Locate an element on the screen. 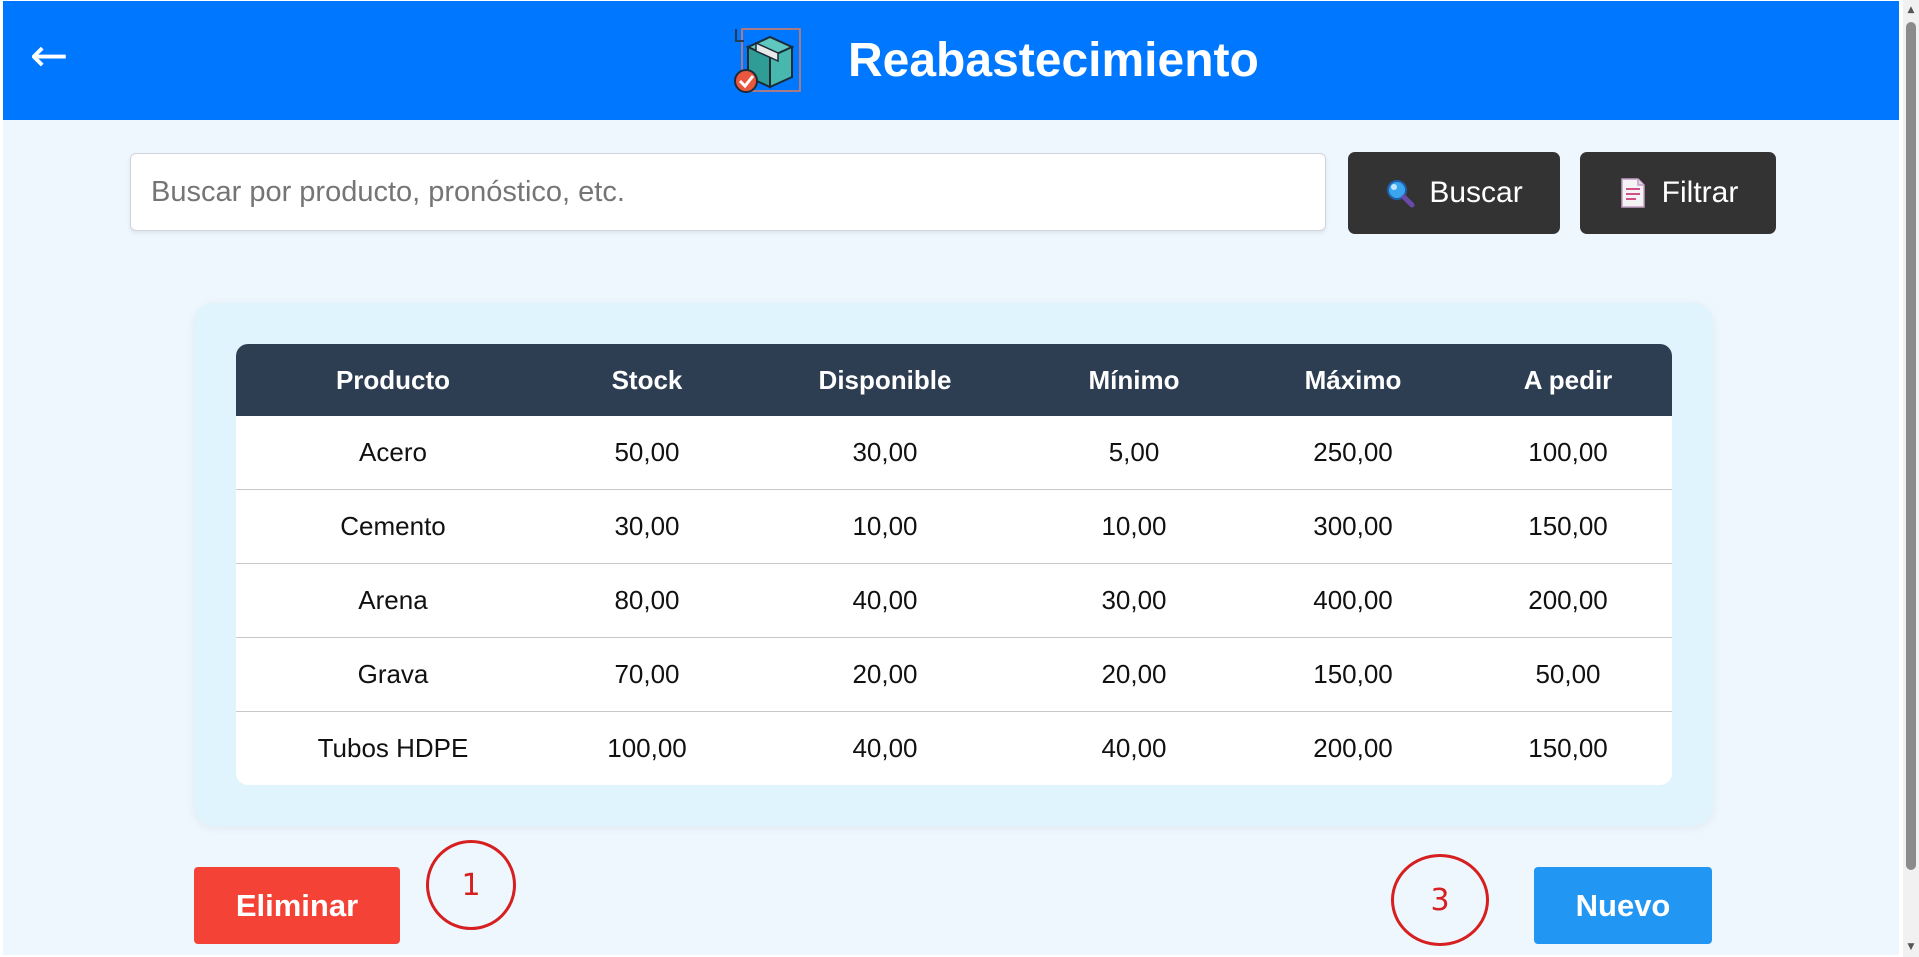 This screenshot has width=1919, height=957. column-header-producto: Producto is located at coordinates (393, 380).